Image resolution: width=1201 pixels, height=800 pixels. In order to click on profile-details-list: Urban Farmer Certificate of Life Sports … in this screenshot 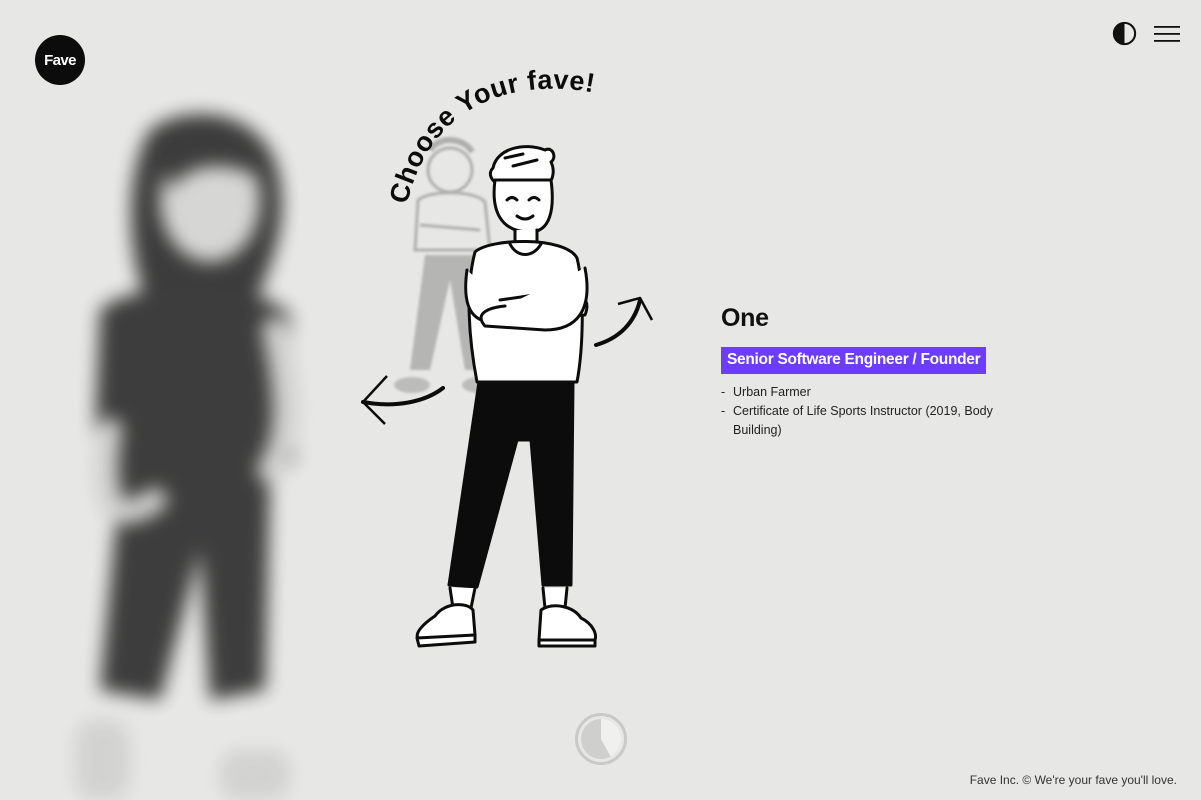, I will do `click(871, 411)`.